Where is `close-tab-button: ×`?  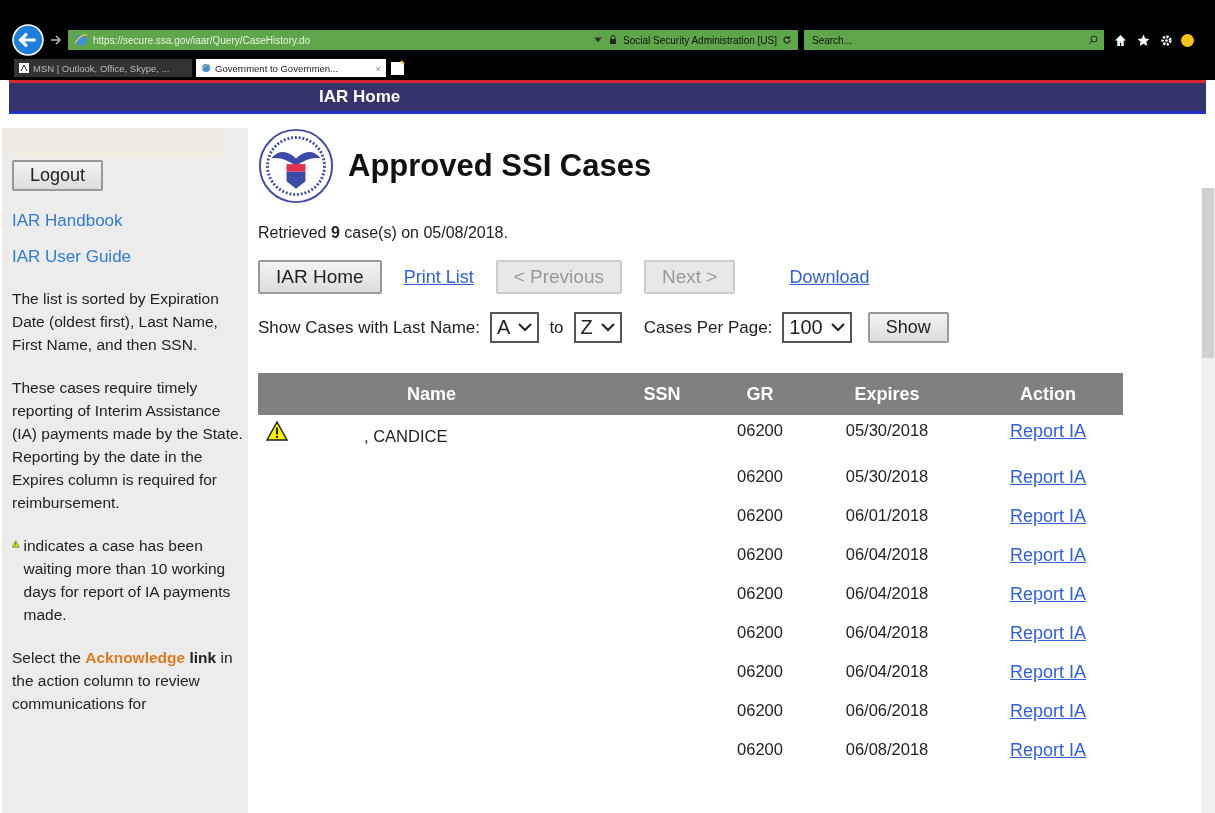 close-tab-button: × is located at coordinates (378, 68).